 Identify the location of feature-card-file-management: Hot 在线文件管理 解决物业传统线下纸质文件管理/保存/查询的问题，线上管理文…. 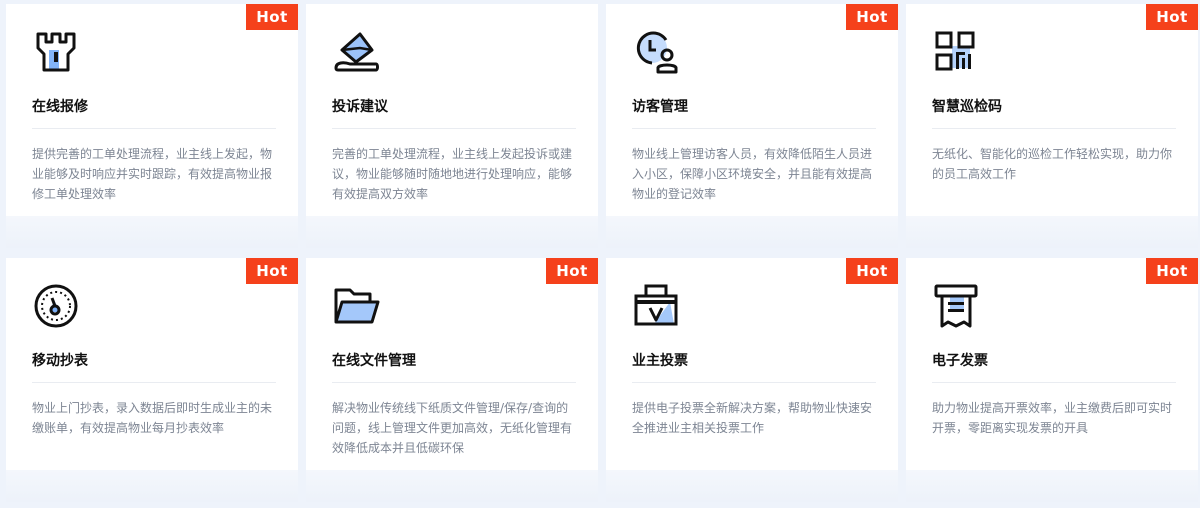
(452, 380).